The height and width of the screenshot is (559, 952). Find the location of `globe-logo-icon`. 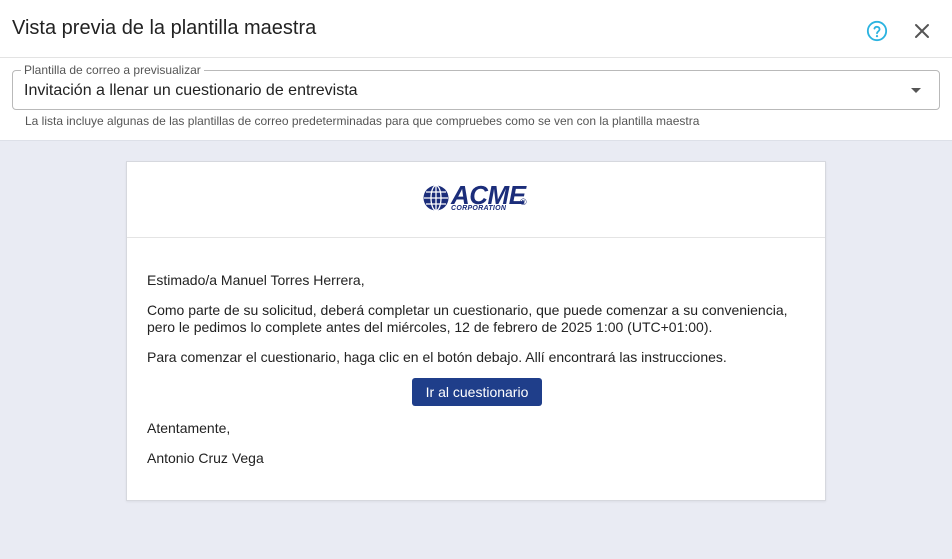

globe-logo-icon is located at coordinates (436, 198).